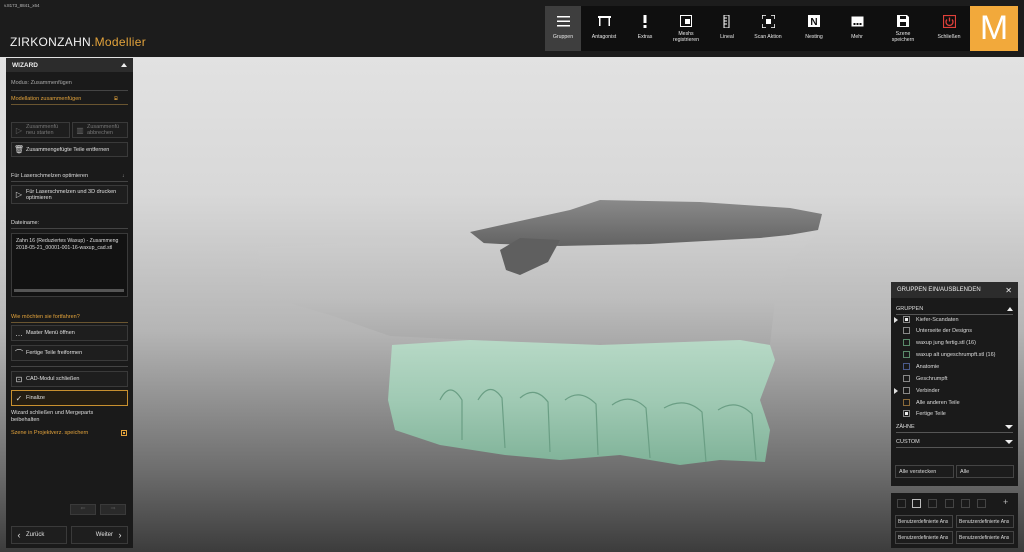 Image resolution: width=1024 pixels, height=552 pixels. Describe the element at coordinates (952, 390) in the screenshot. I see `group-item: Verbinder` at that location.